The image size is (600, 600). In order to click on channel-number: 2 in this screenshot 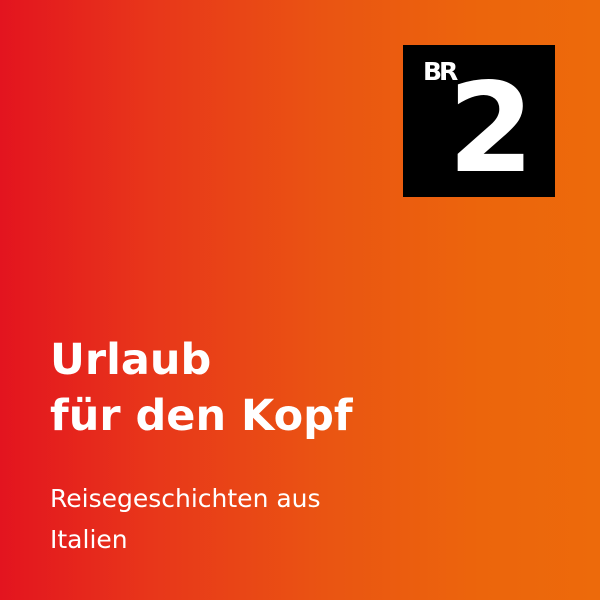, I will do `click(491, 129)`.